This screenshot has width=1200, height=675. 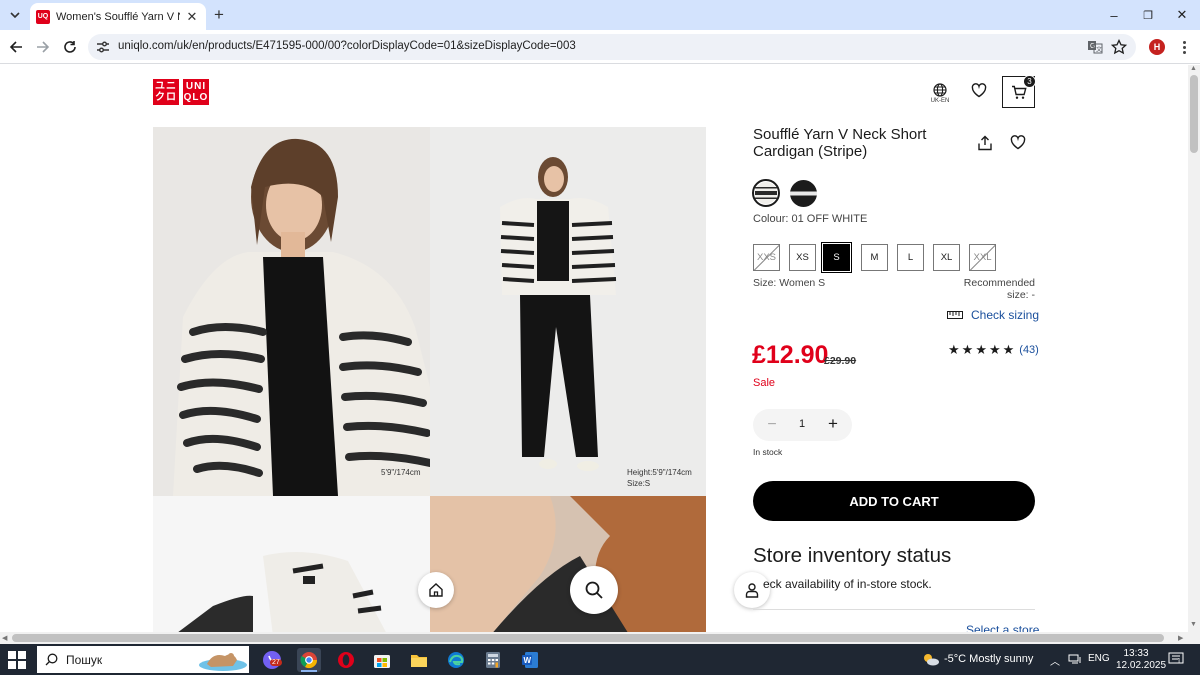 What do you see at coordinates (346, 660) in the screenshot?
I see `opera-taskbar-icon` at bounding box center [346, 660].